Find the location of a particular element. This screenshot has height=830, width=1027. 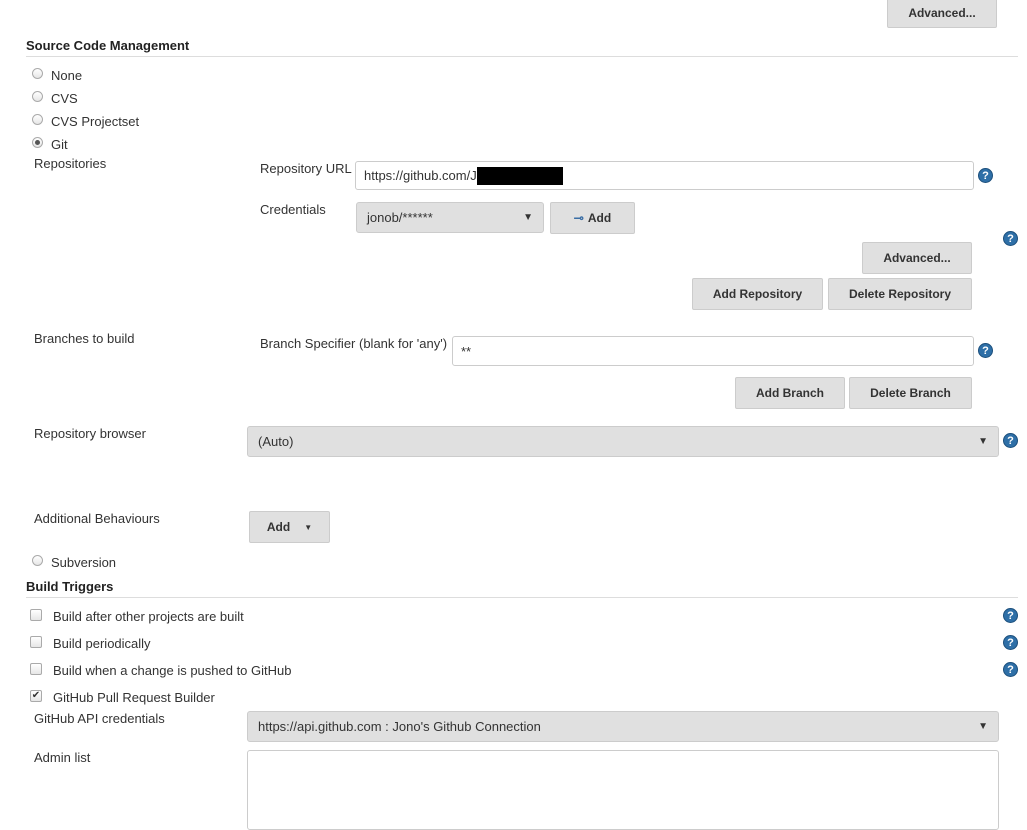

checkbox-github-pr-builder: ✔ is located at coordinates (36, 696).